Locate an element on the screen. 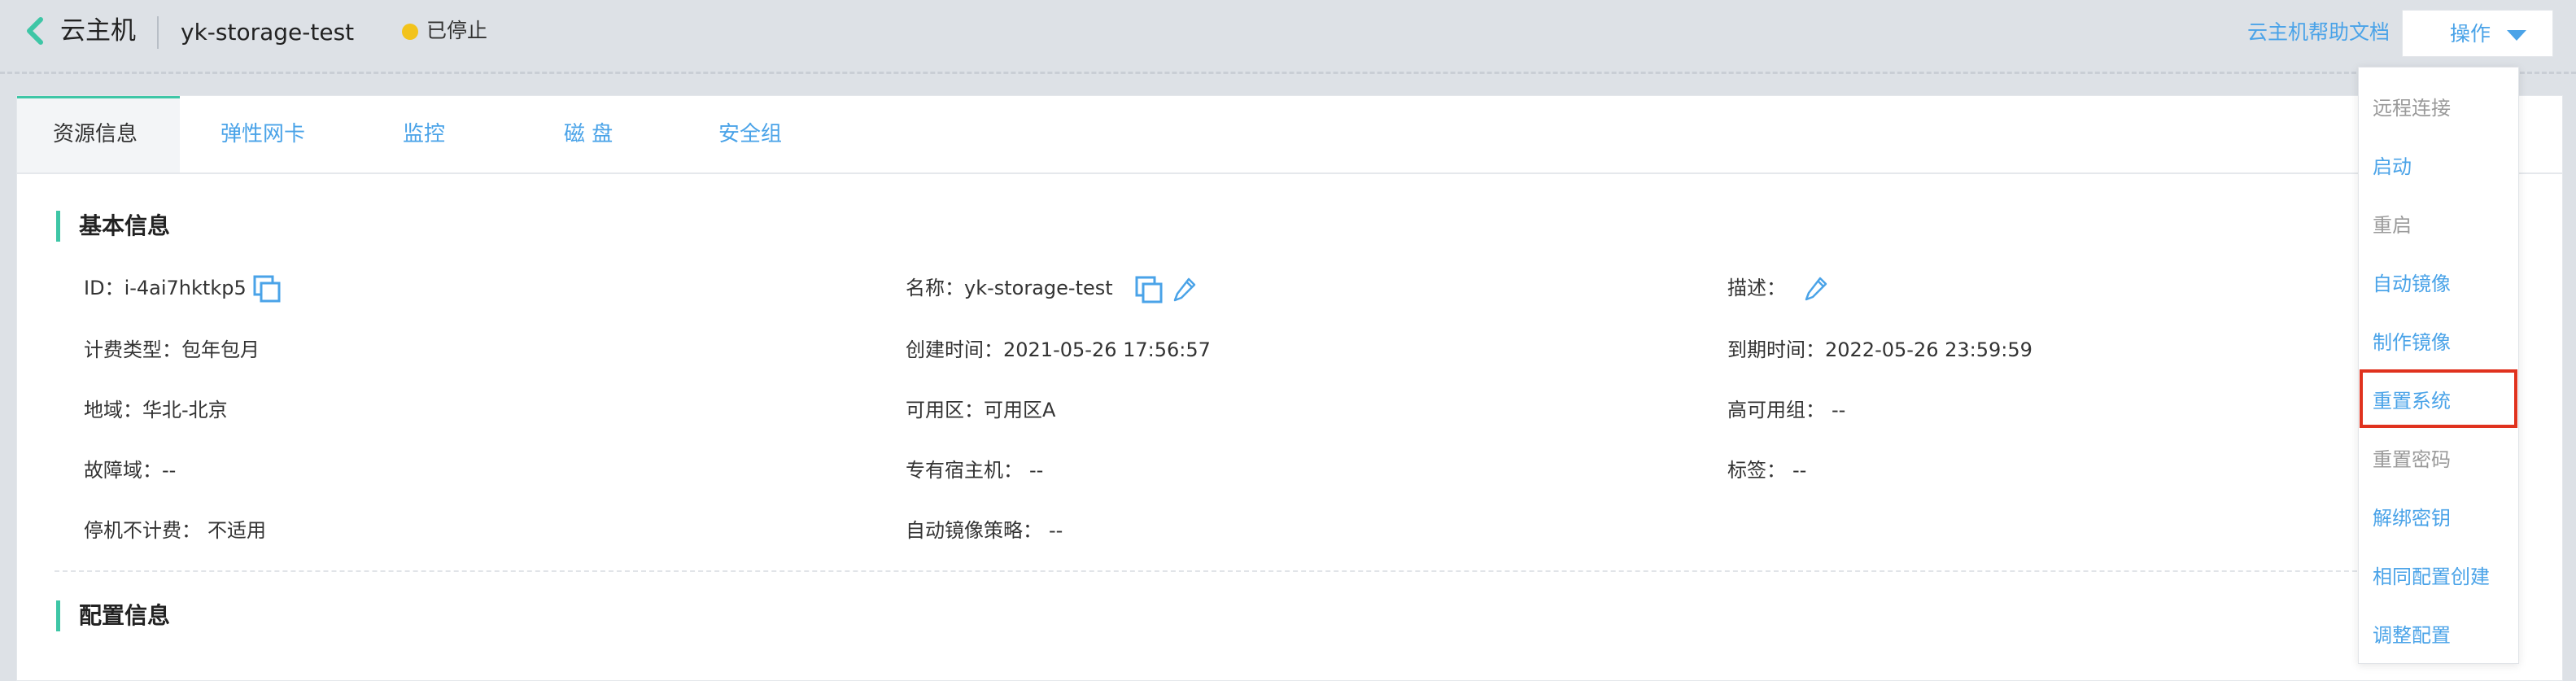  ha-group-label: 高可用组： is located at coordinates (1776, 410).